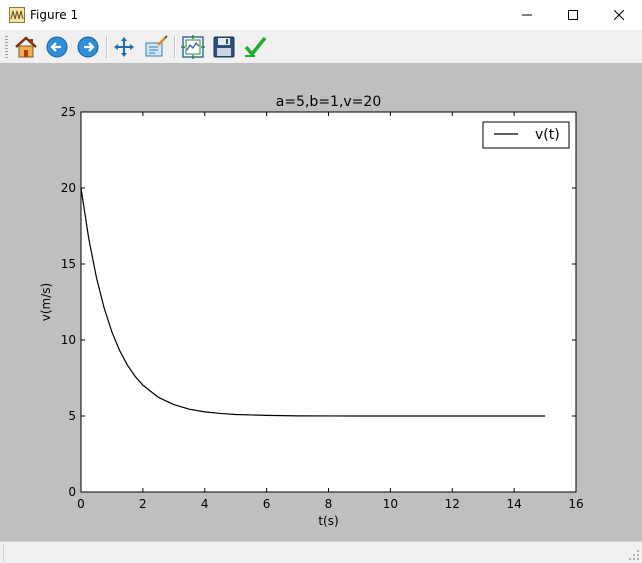 This screenshot has width=642, height=563. Describe the element at coordinates (3, 553) in the screenshot. I see `status-bar-divider` at that location.